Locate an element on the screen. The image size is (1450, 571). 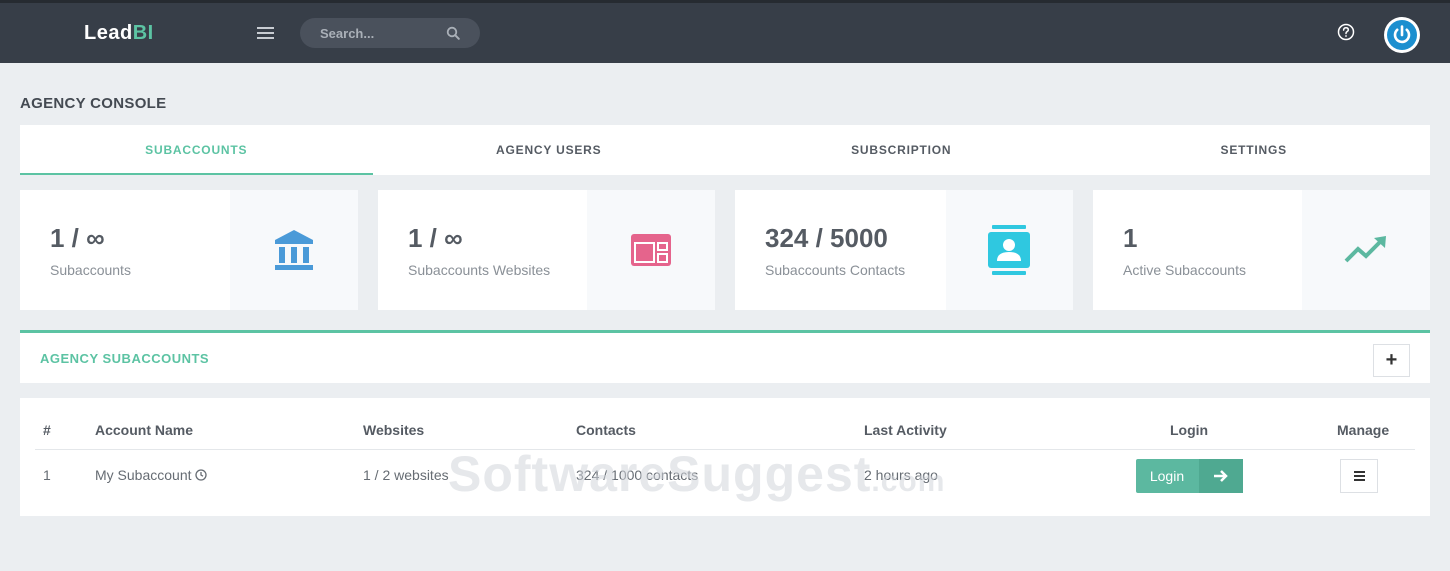
row-account-name: My Subaccount is located at coordinates (151, 475).